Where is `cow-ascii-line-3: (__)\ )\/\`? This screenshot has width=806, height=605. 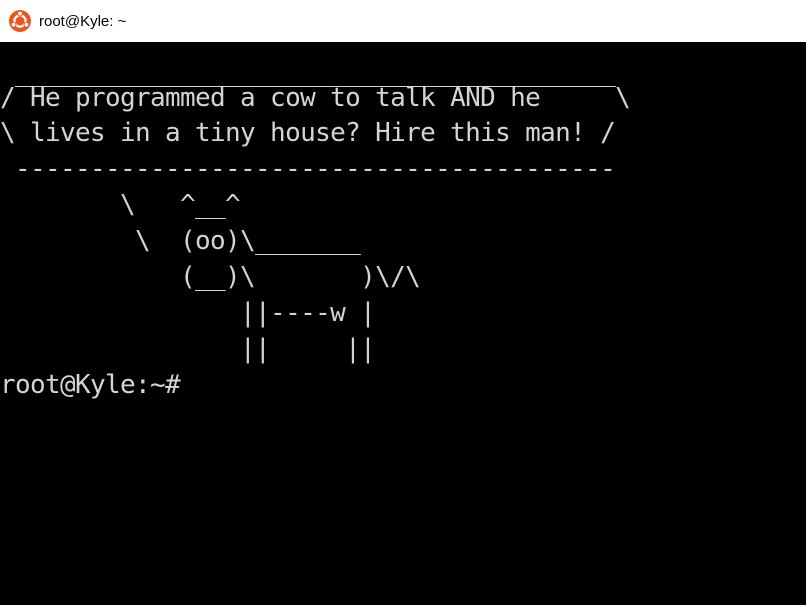 cow-ascii-line-3: (__)\ )\/\ is located at coordinates (210, 277).